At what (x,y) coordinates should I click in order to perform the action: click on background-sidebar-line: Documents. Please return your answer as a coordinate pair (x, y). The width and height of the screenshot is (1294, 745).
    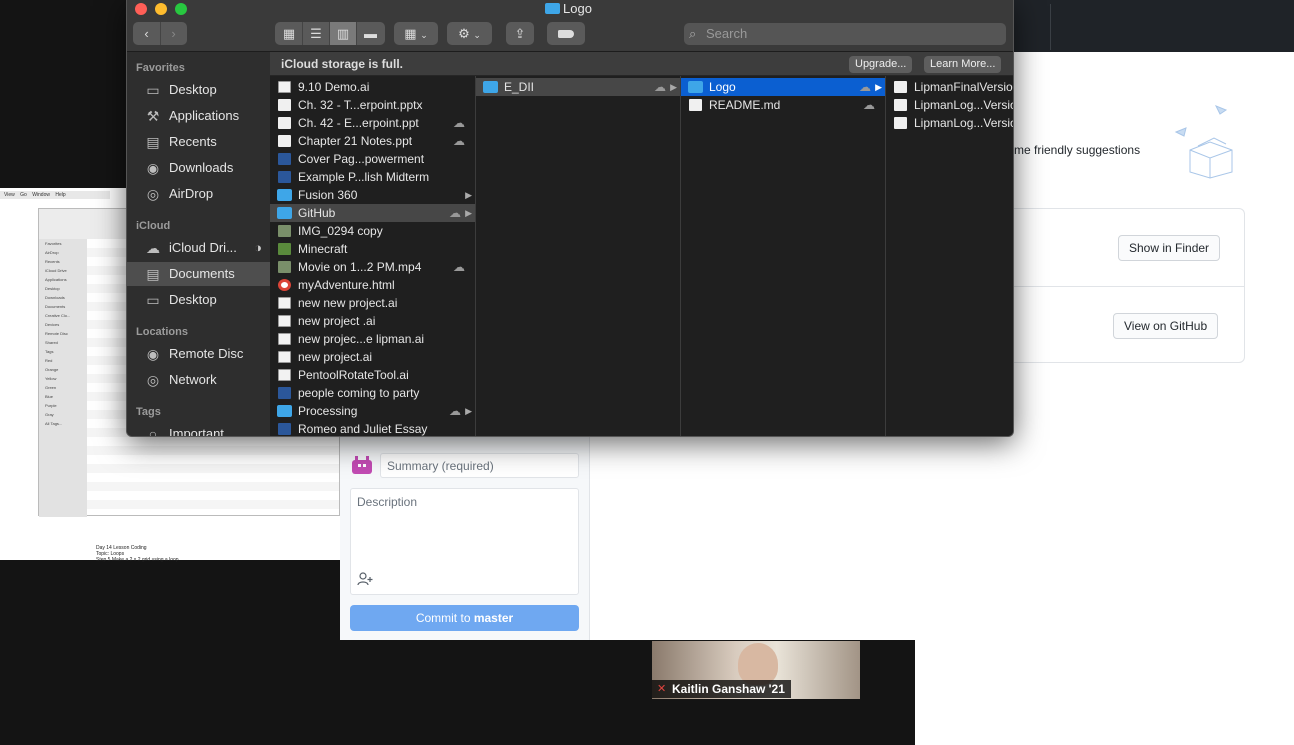
    Looking at the image, I should click on (55, 306).